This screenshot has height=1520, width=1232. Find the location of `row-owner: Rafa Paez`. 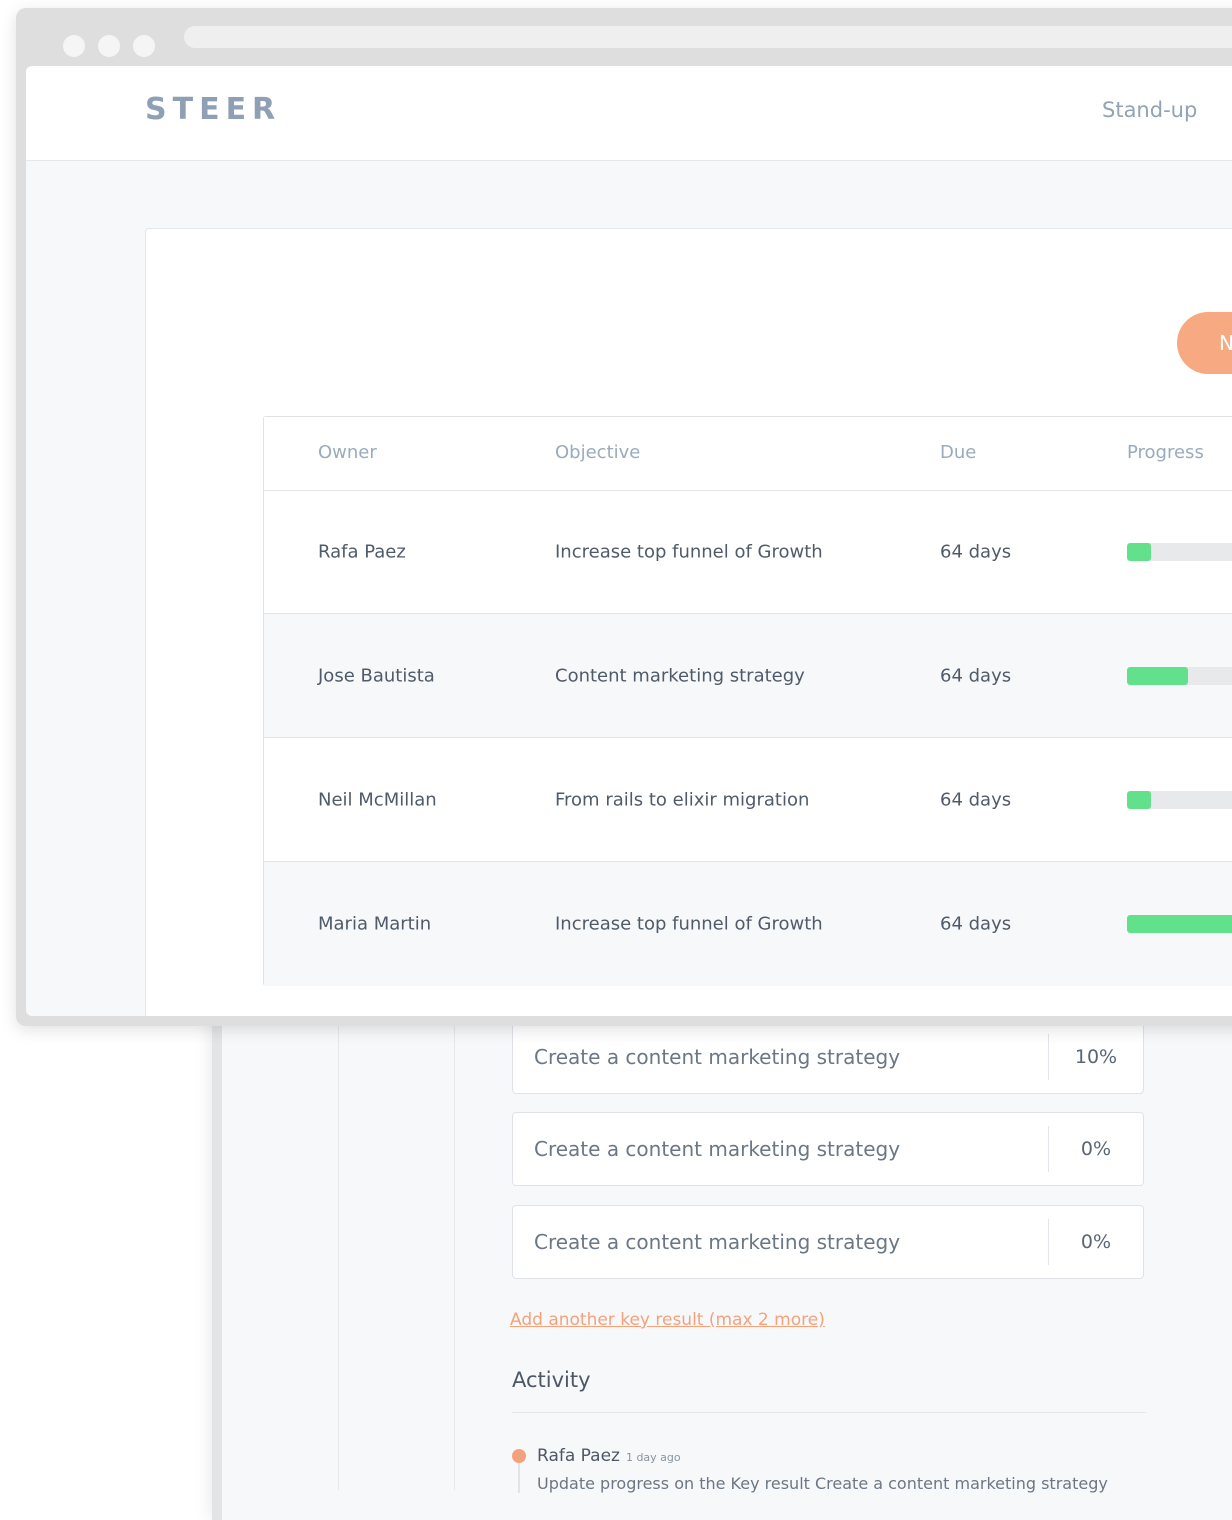

row-owner: Rafa Paez is located at coordinates (362, 551).